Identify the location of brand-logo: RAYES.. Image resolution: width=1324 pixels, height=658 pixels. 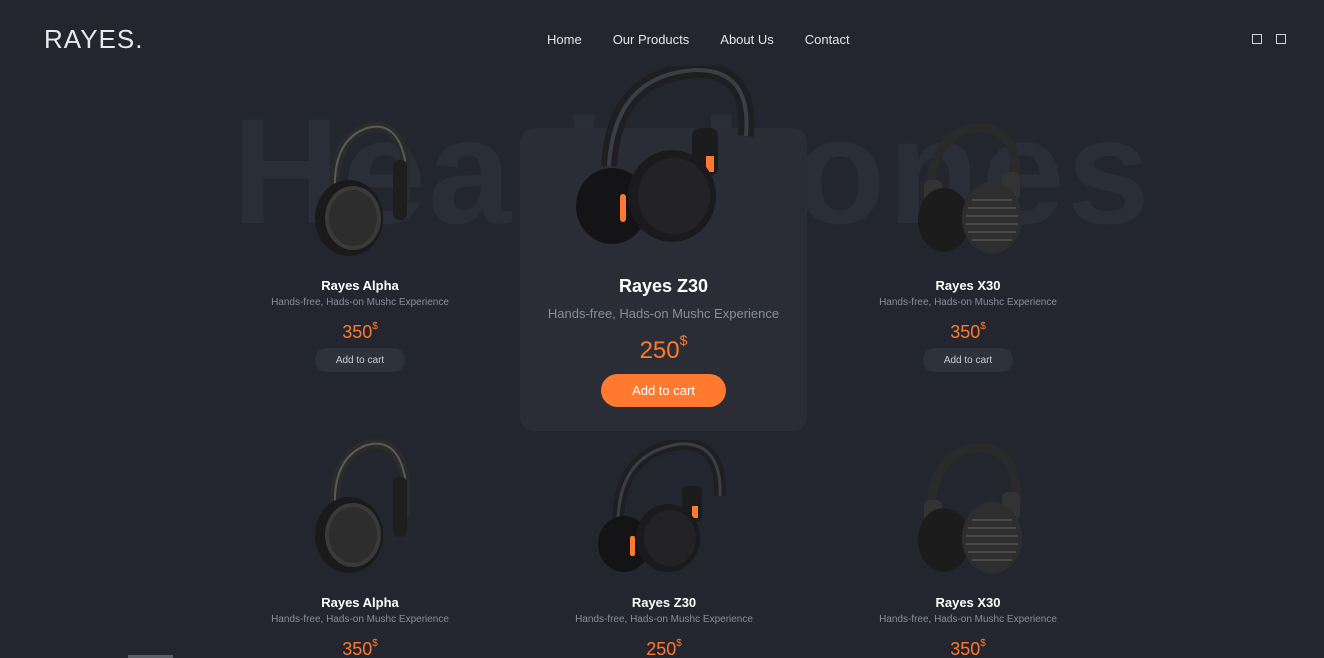
(93, 39).